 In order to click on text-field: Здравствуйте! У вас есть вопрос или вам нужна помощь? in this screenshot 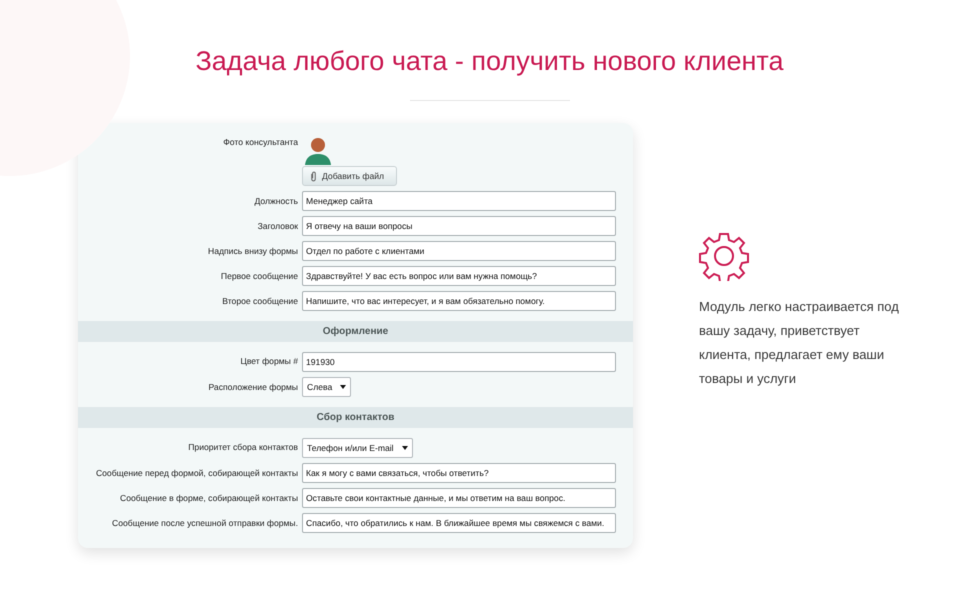, I will do `click(459, 276)`.